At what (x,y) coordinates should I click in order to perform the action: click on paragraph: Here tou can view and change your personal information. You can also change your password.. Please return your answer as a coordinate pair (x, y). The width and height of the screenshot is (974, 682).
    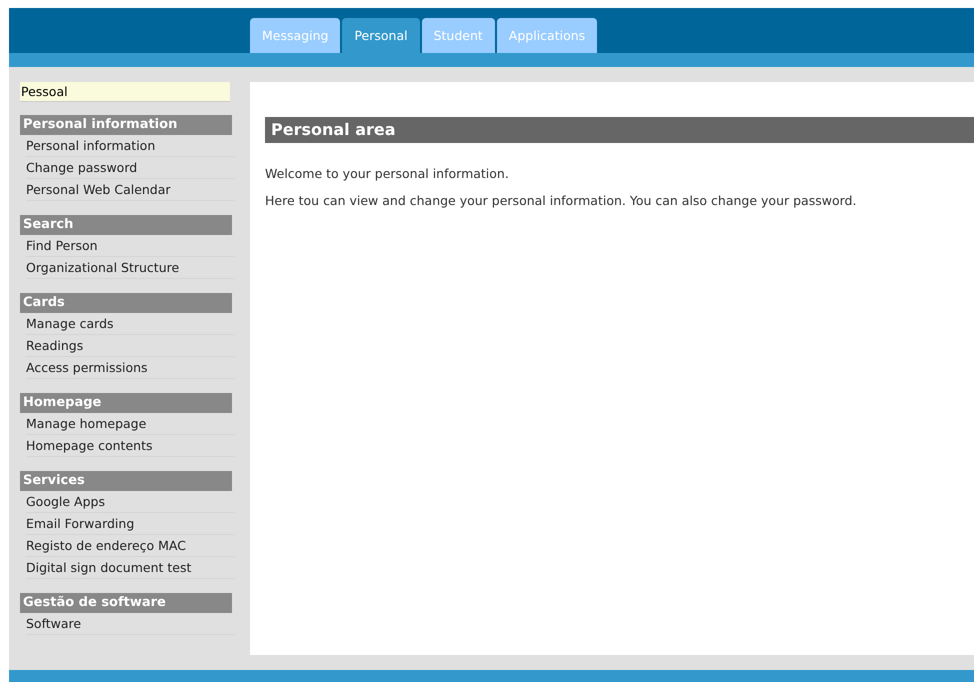
    Looking at the image, I should click on (561, 201).